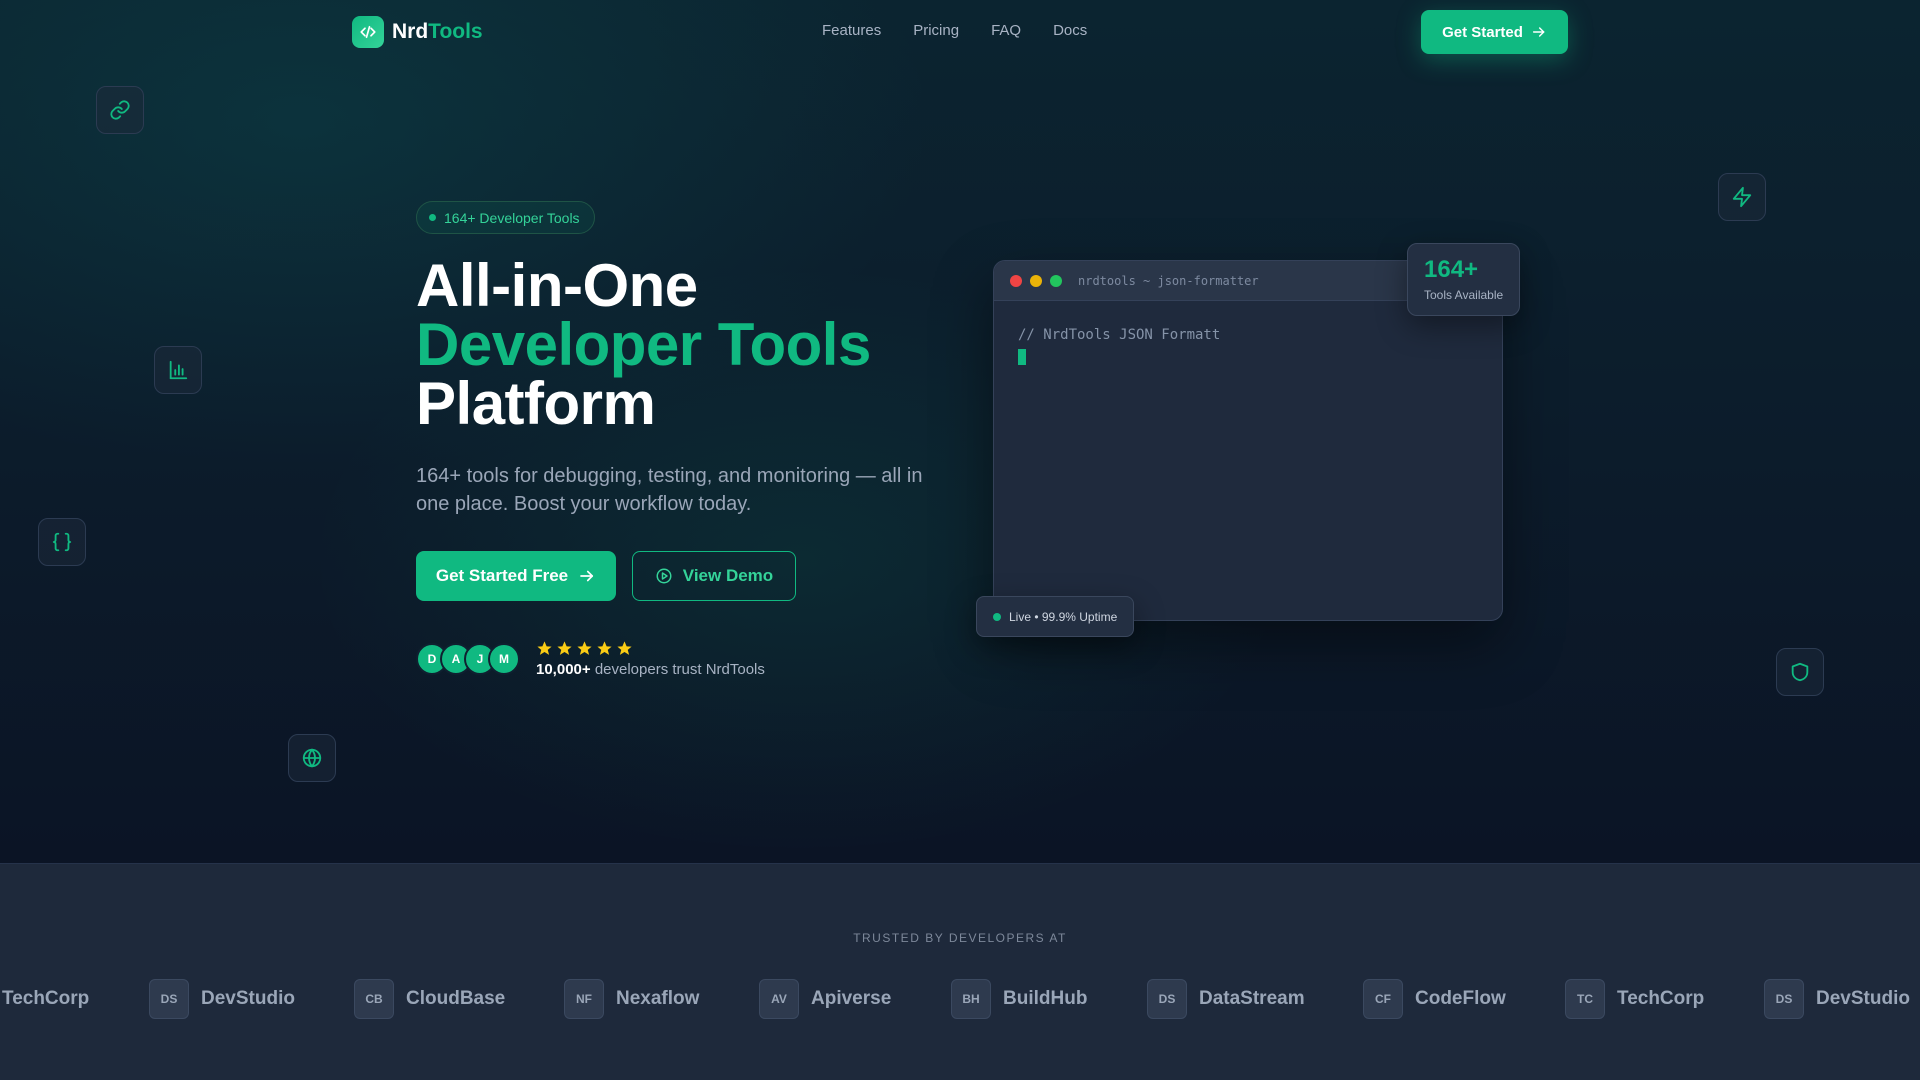 Image resolution: width=1920 pixels, height=1080 pixels. What do you see at coordinates (120, 110) in the screenshot?
I see `link-icon` at bounding box center [120, 110].